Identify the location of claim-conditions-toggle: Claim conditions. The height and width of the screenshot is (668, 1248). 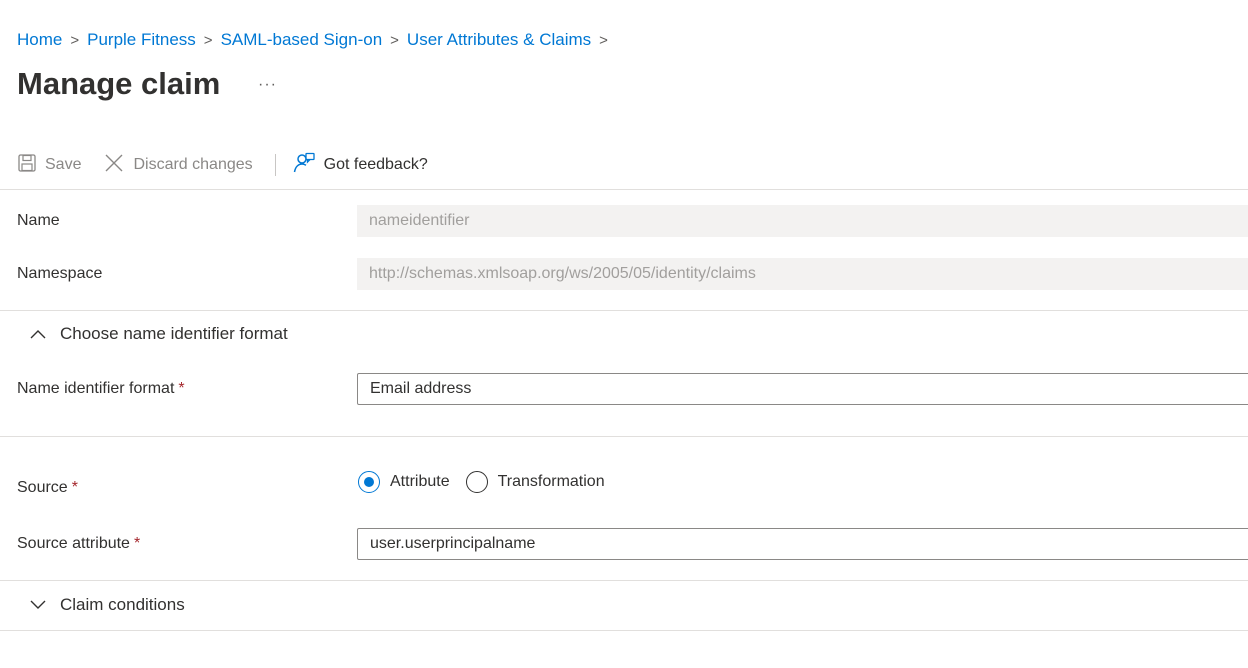
(107, 605).